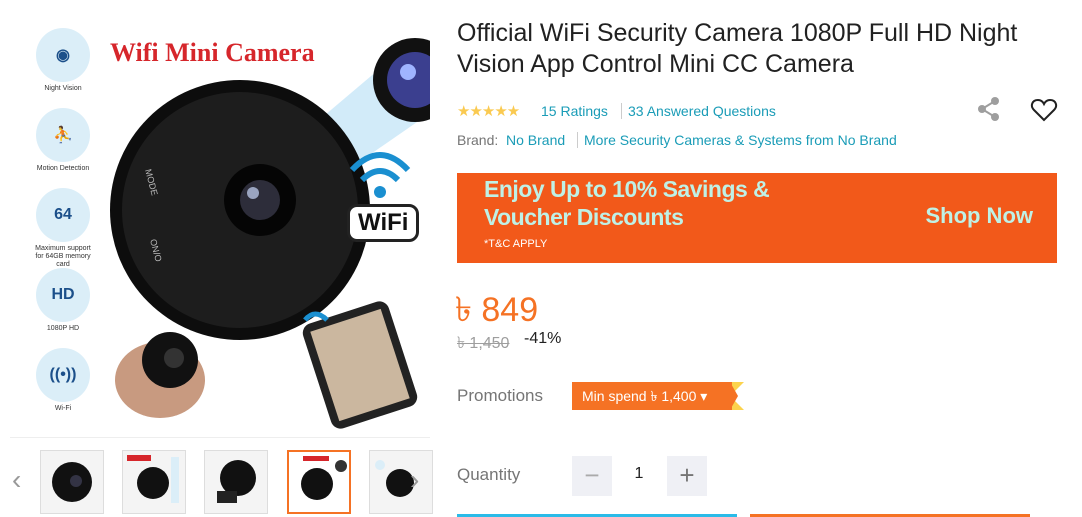 This screenshot has height=517, width=1082. Describe the element at coordinates (734, 396) in the screenshot. I see `promo-chip-arrow` at that location.